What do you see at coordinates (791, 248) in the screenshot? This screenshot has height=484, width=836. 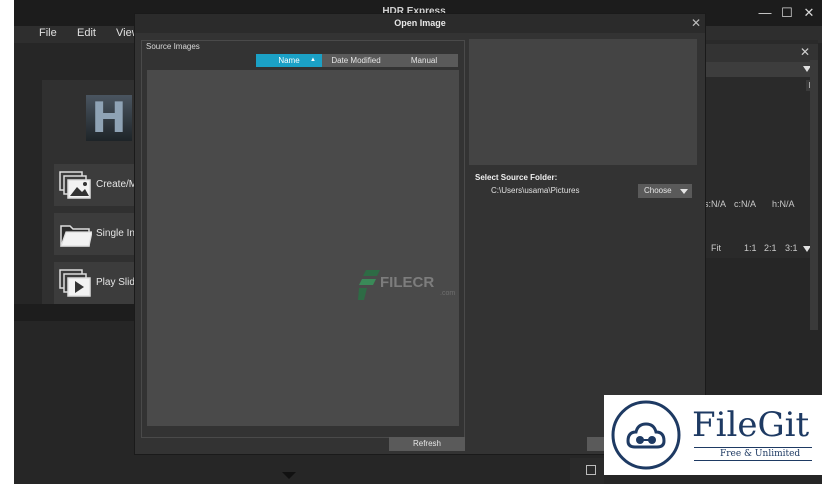 I see `zoom-3-1: 3:1` at bounding box center [791, 248].